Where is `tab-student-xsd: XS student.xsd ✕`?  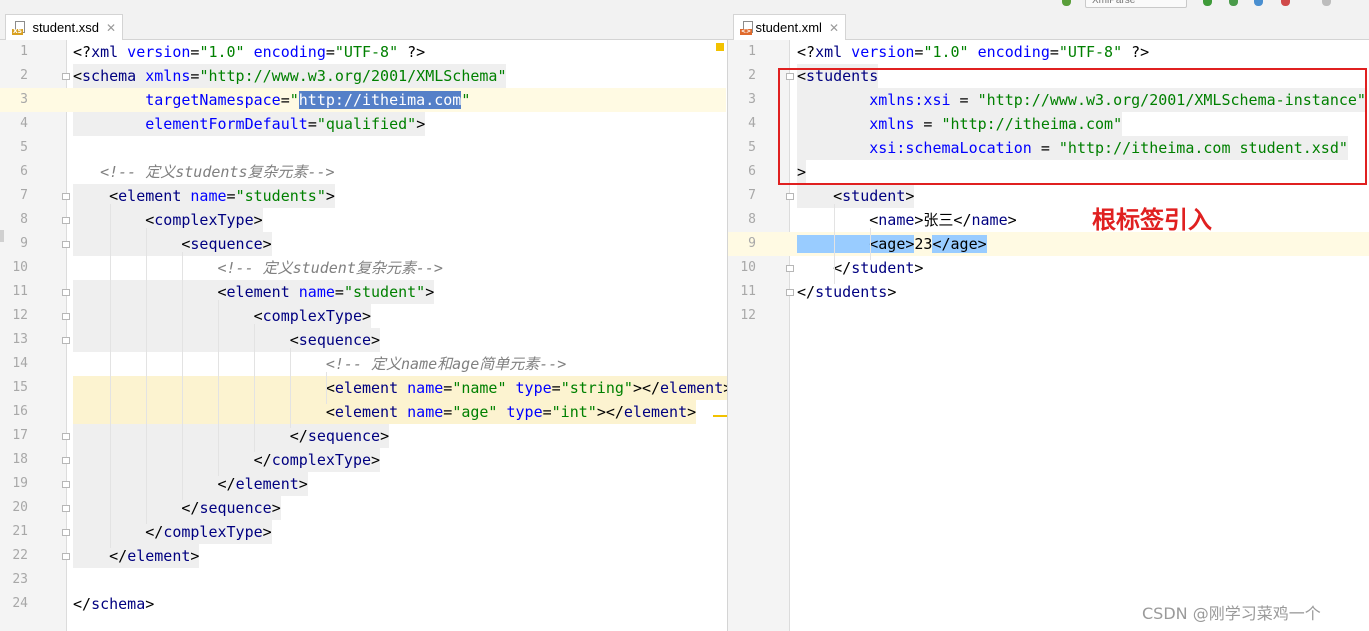
tab-student-xsd: XS student.xsd ✕ is located at coordinates (64, 27).